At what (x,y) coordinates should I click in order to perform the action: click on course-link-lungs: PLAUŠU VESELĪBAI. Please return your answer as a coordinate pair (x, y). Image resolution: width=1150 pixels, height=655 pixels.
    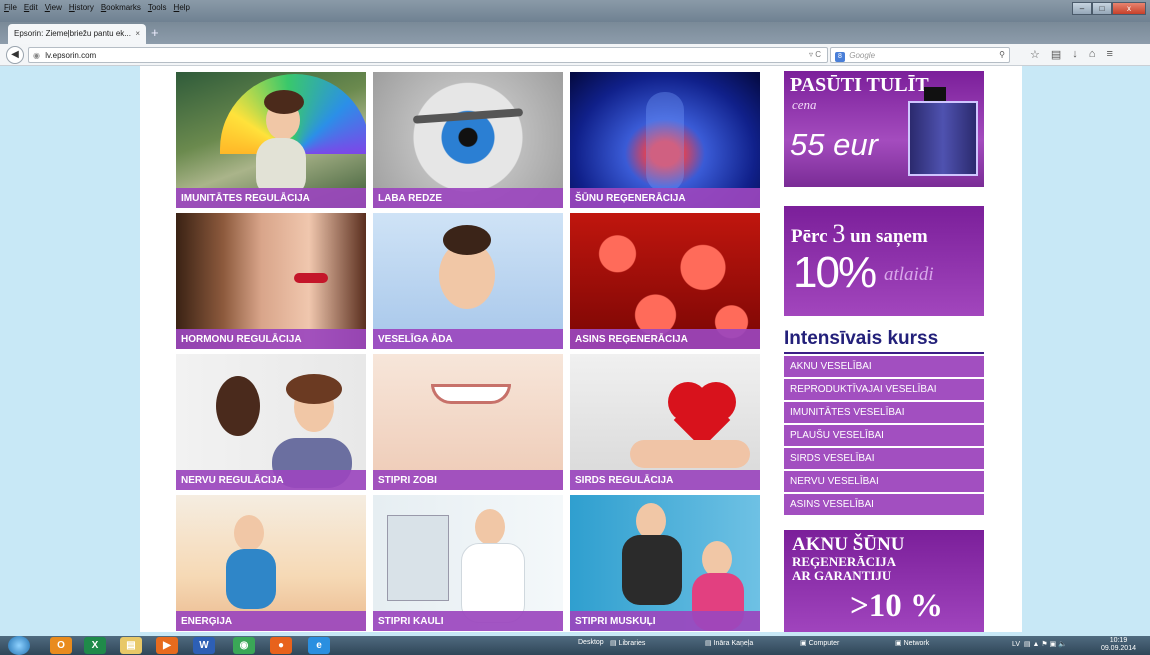
    Looking at the image, I should click on (884, 435).